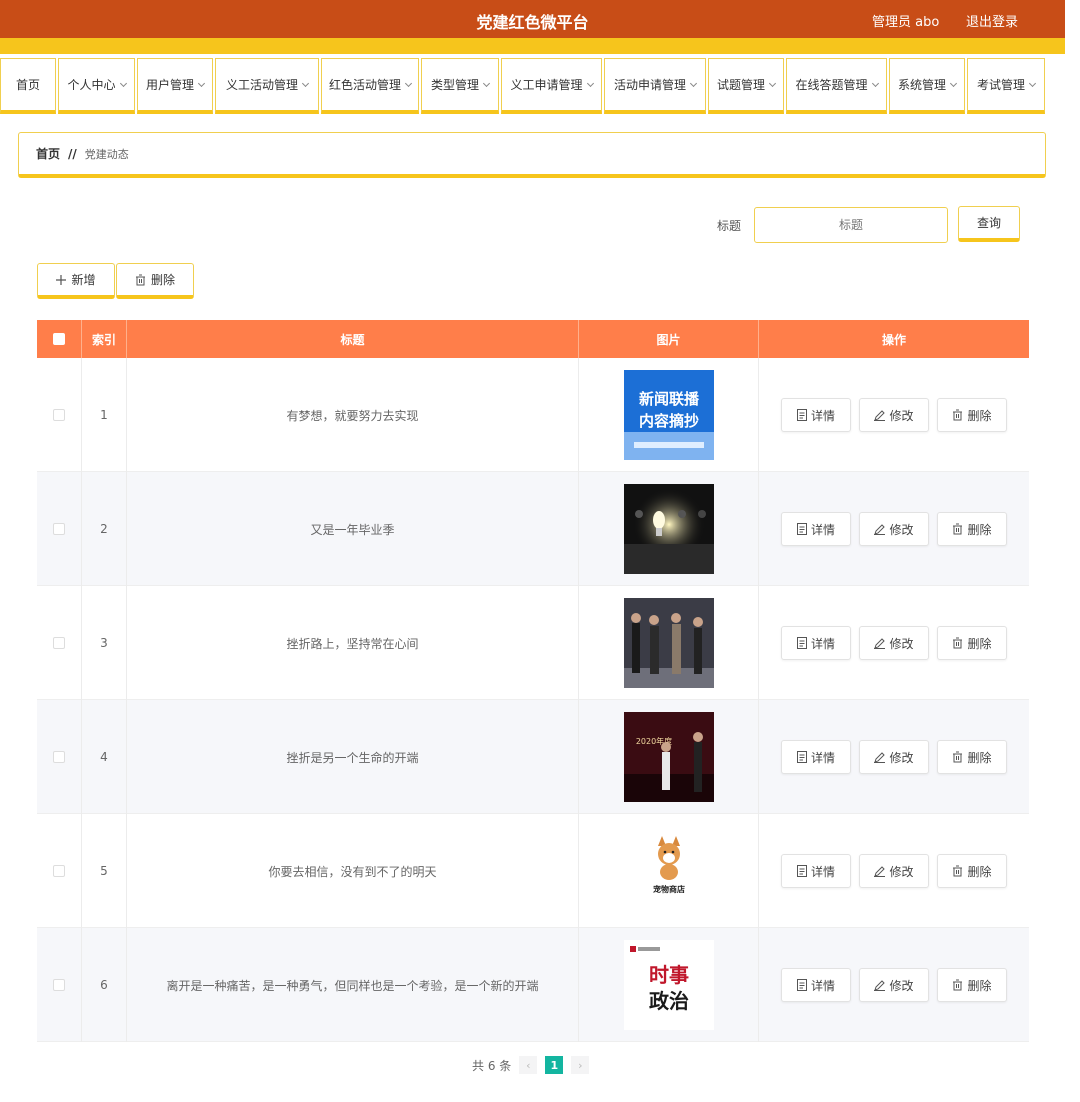 This screenshot has height=1102, width=1080. I want to click on row-title: 挫折路上，坚持常在心间, so click(353, 643).